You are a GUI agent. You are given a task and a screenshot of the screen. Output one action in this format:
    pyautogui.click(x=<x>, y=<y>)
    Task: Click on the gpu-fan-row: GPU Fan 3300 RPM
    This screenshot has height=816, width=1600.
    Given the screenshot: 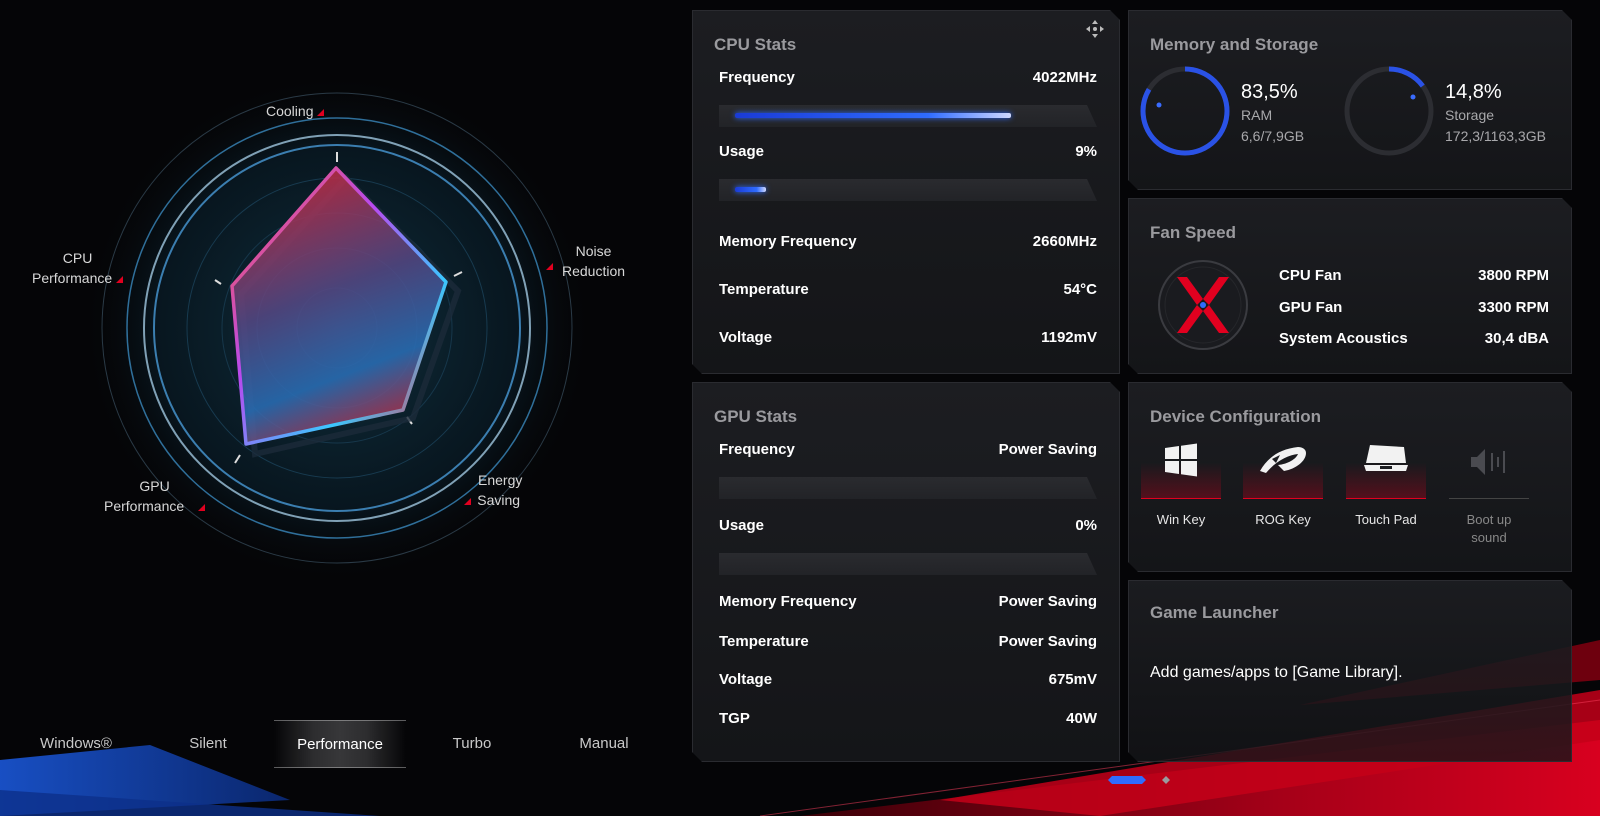 What is the action you would take?
    pyautogui.click(x=1414, y=307)
    